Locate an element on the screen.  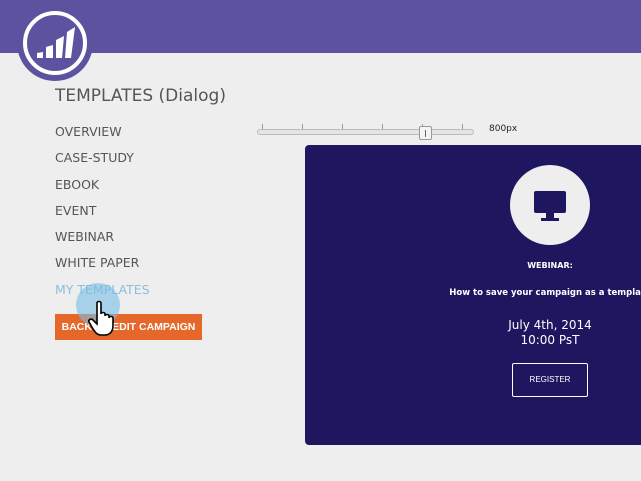
nav-item-case-study: CASE-STUDY is located at coordinates (102, 163).